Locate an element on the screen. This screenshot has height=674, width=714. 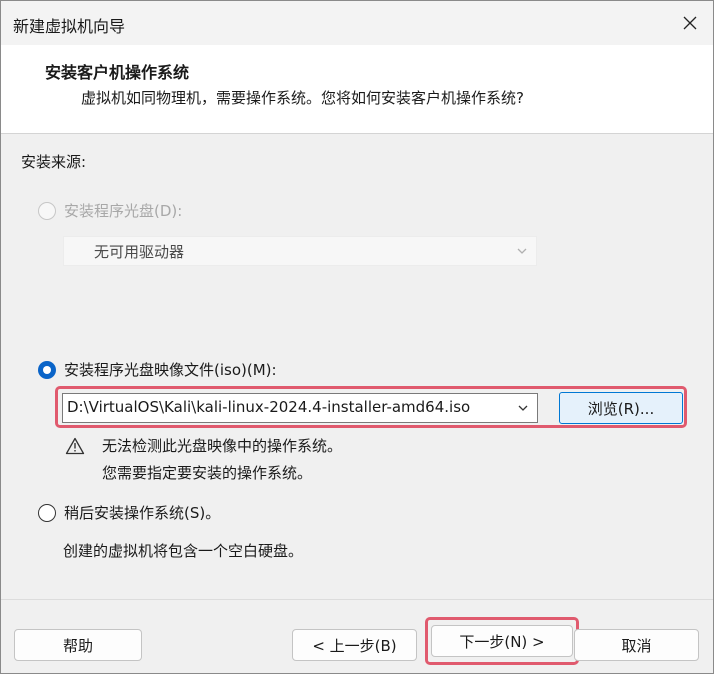
help-button: 帮助 is located at coordinates (78, 645).